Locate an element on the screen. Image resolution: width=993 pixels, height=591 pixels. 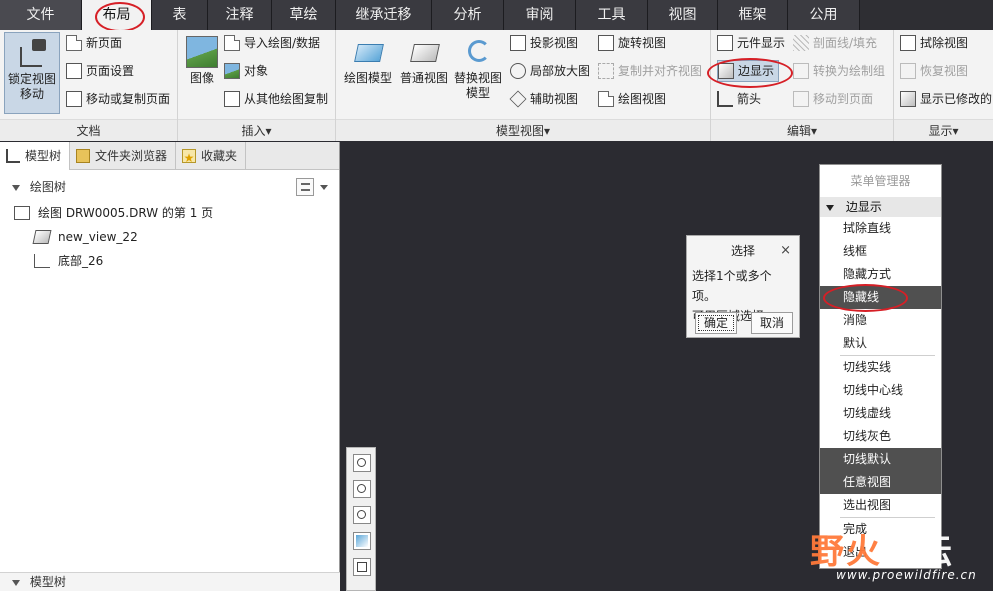
projection-node-icon is located at coordinates (42, 261).